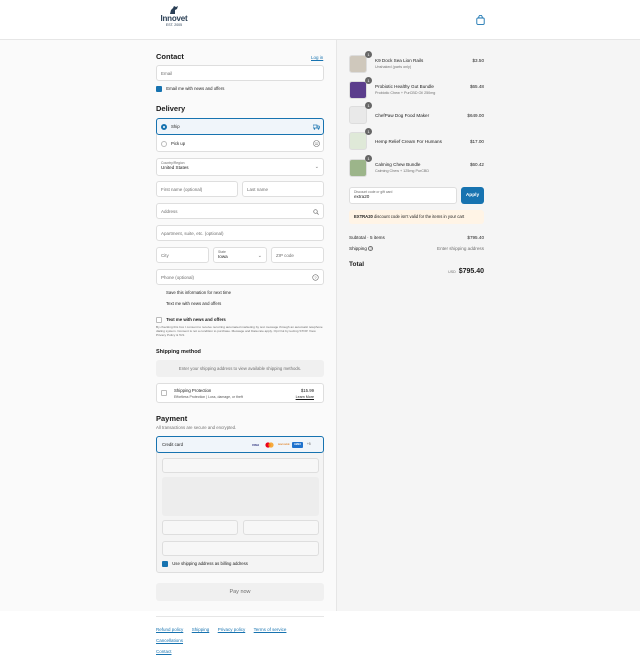 This screenshot has width=640, height=656. I want to click on total-label: Total, so click(357, 264).